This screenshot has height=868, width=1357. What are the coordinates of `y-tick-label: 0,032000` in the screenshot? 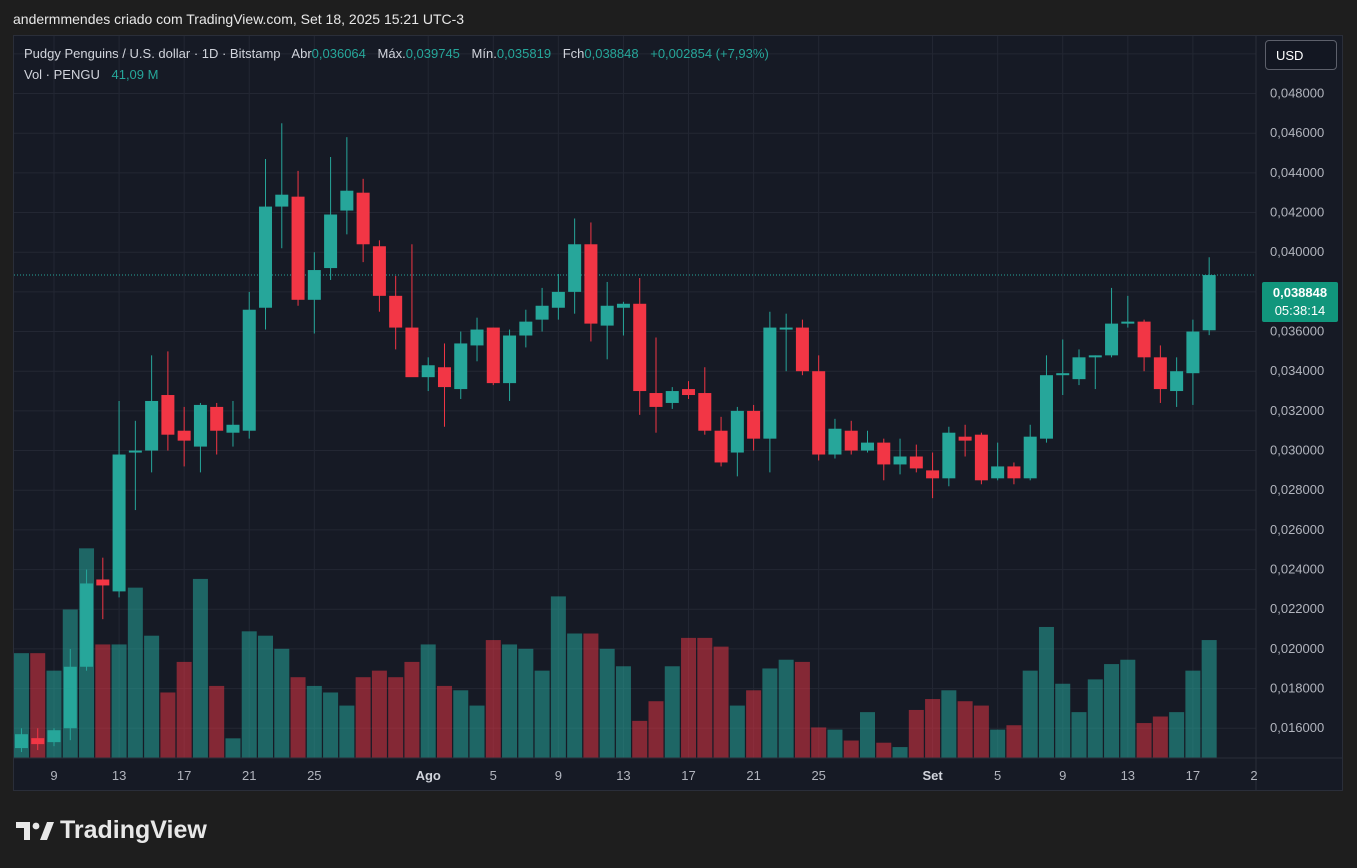 It's located at (1297, 410).